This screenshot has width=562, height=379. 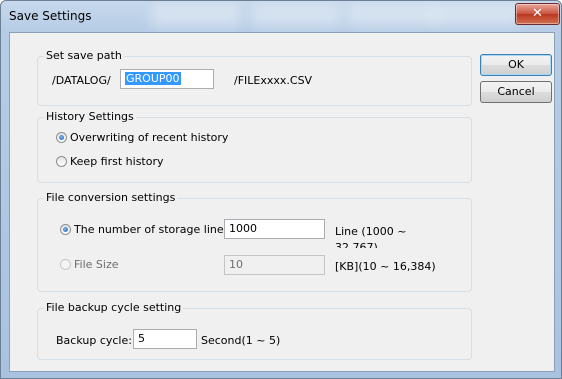 I want to click on history-overwrite-label: Overwriting of recent history, so click(x=149, y=137).